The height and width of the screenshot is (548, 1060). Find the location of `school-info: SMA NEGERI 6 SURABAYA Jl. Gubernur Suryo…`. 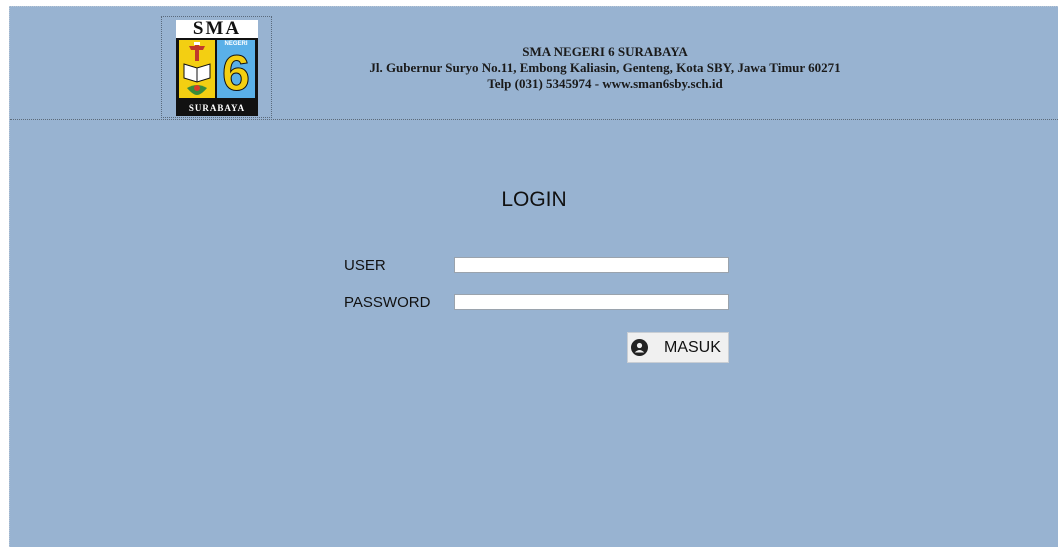

school-info: SMA NEGERI 6 SURABAYA Jl. Gubernur Suryo… is located at coordinates (605, 68).